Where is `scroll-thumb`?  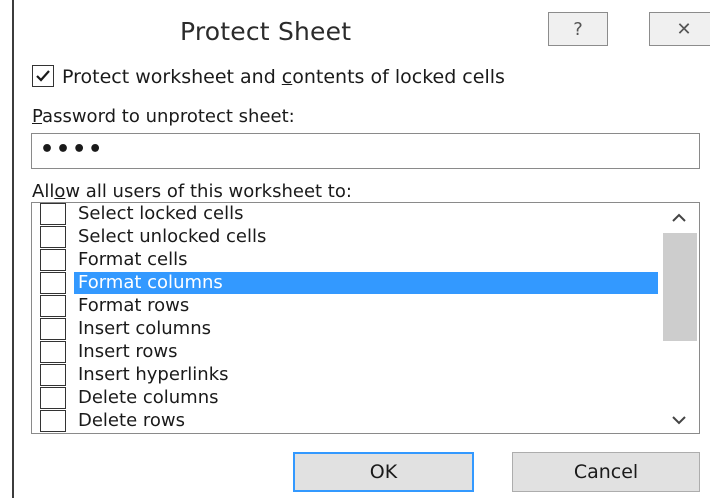
scroll-thumb is located at coordinates (680, 287).